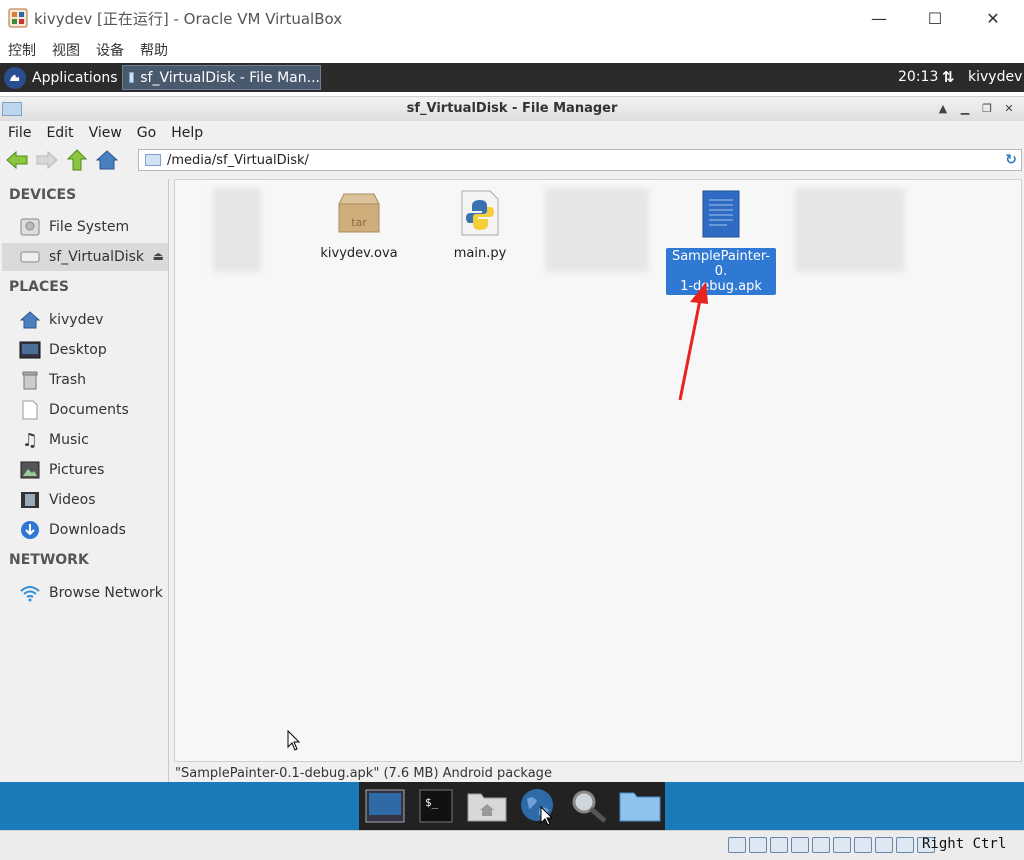 This screenshot has width=1024, height=860. Describe the element at coordinates (30, 257) in the screenshot. I see `drive-icon` at that location.